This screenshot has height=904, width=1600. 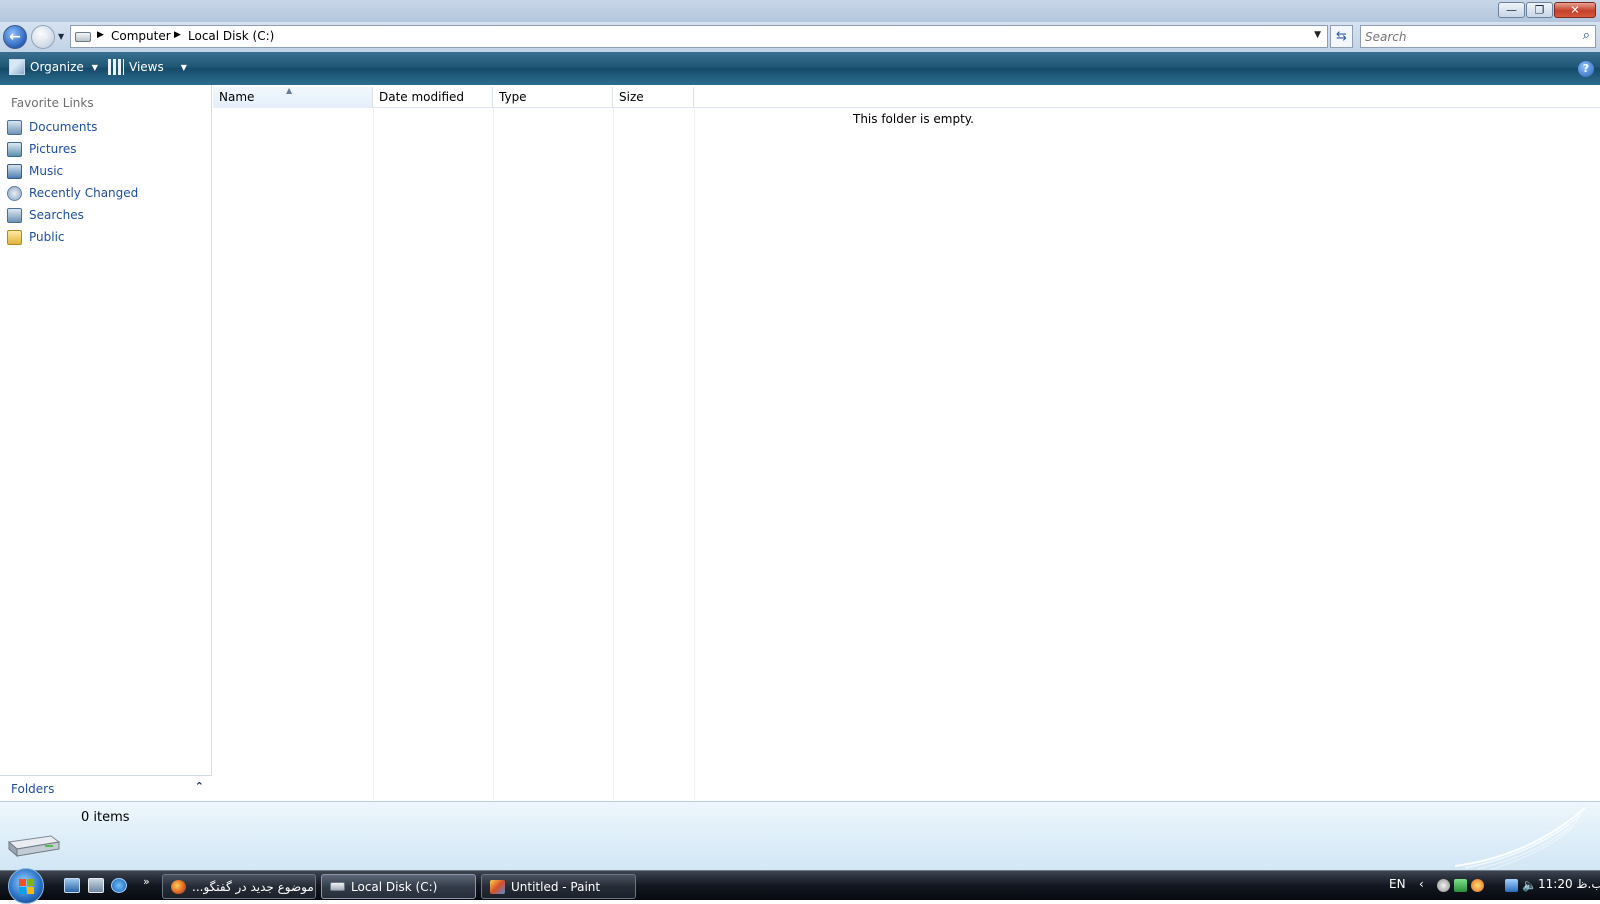 What do you see at coordinates (14, 127) in the screenshot?
I see `documents-icon` at bounding box center [14, 127].